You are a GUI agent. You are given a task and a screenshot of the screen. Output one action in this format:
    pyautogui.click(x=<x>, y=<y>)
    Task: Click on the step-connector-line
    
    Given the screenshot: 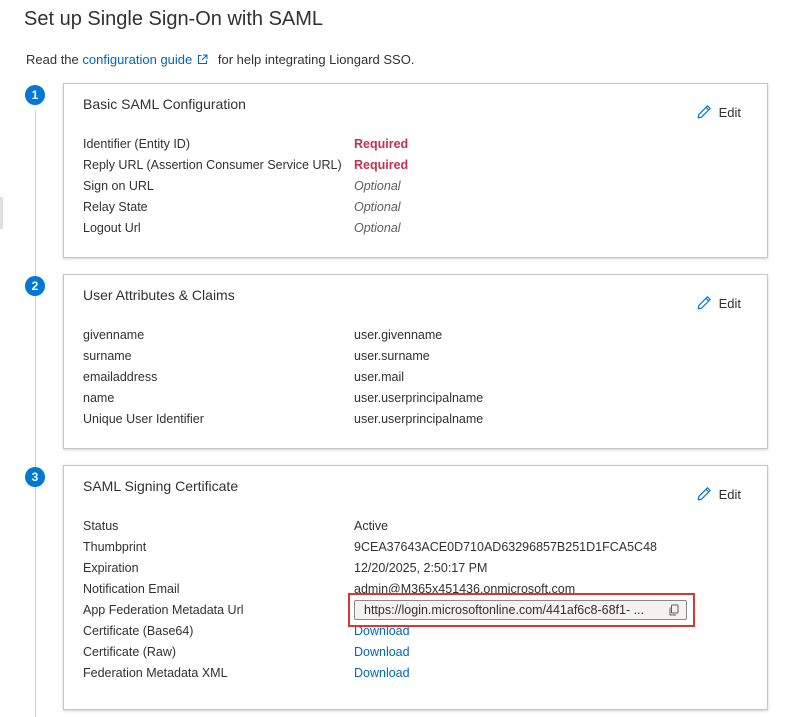 What is the action you would take?
    pyautogui.click(x=35, y=413)
    